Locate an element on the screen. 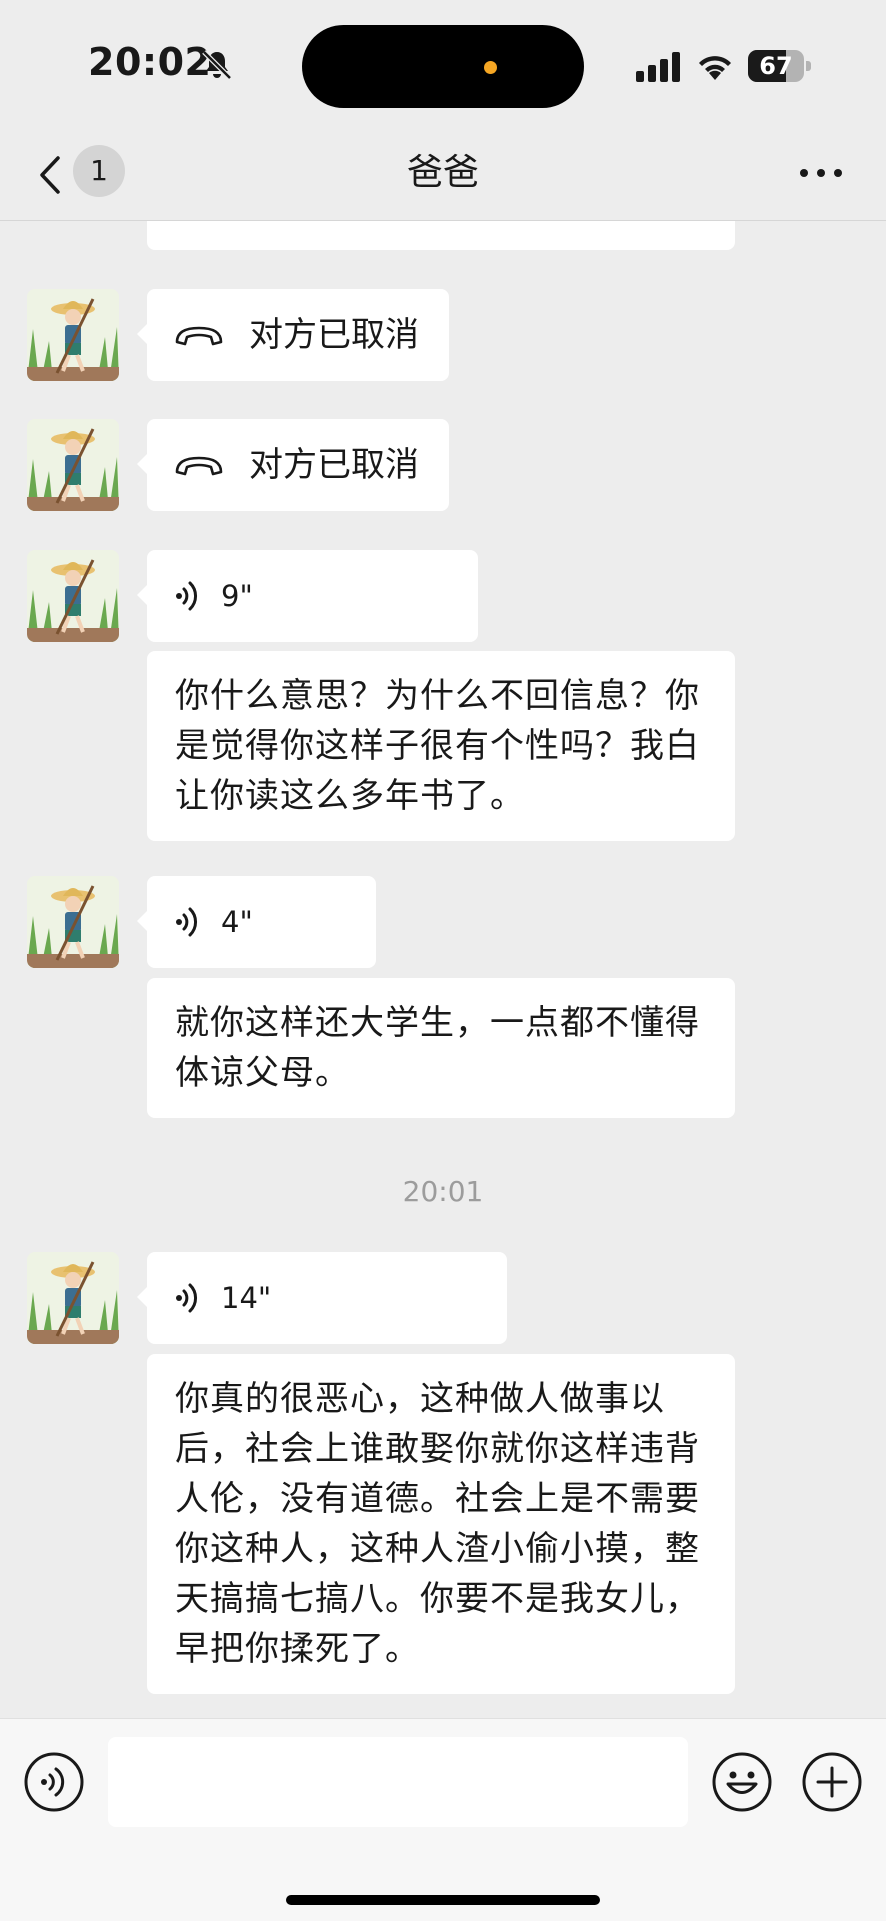 The height and width of the screenshot is (1921, 886). text-message-bubble: 你什么意思？为什么不回信息？你是觉得你这样子很有个性吗？我白让你读这么多年书了。 is located at coordinates (441, 746).